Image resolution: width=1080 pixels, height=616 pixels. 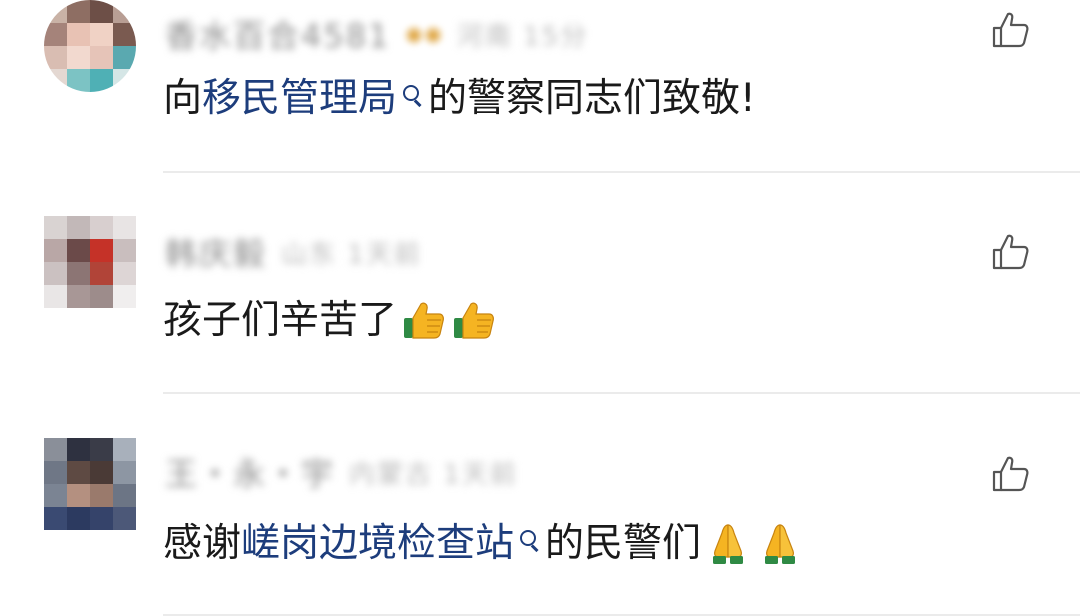 I want to click on text-segment: 孩子们辛苦了, so click(x=280, y=320).